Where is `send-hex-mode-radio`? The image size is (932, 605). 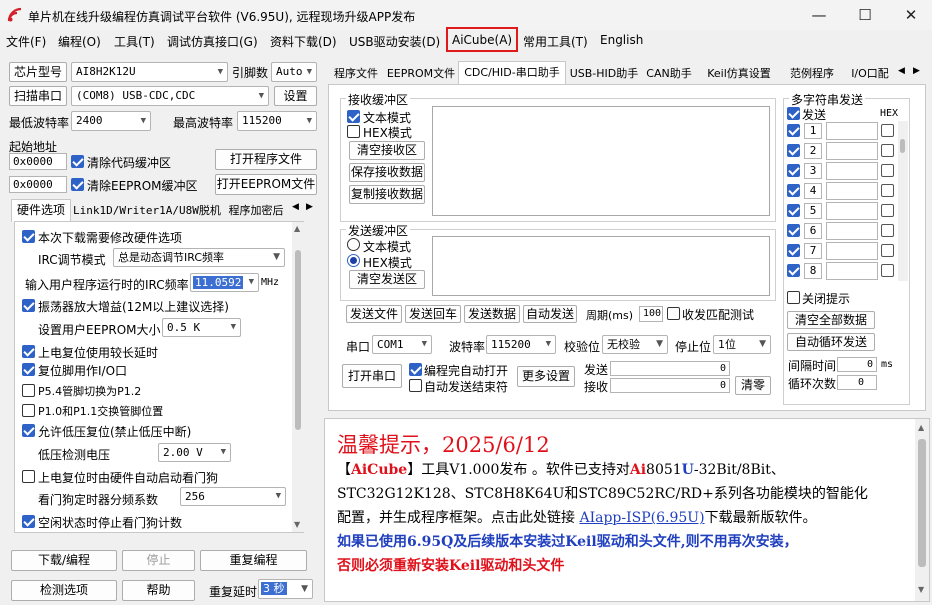 send-hex-mode-radio is located at coordinates (353, 260).